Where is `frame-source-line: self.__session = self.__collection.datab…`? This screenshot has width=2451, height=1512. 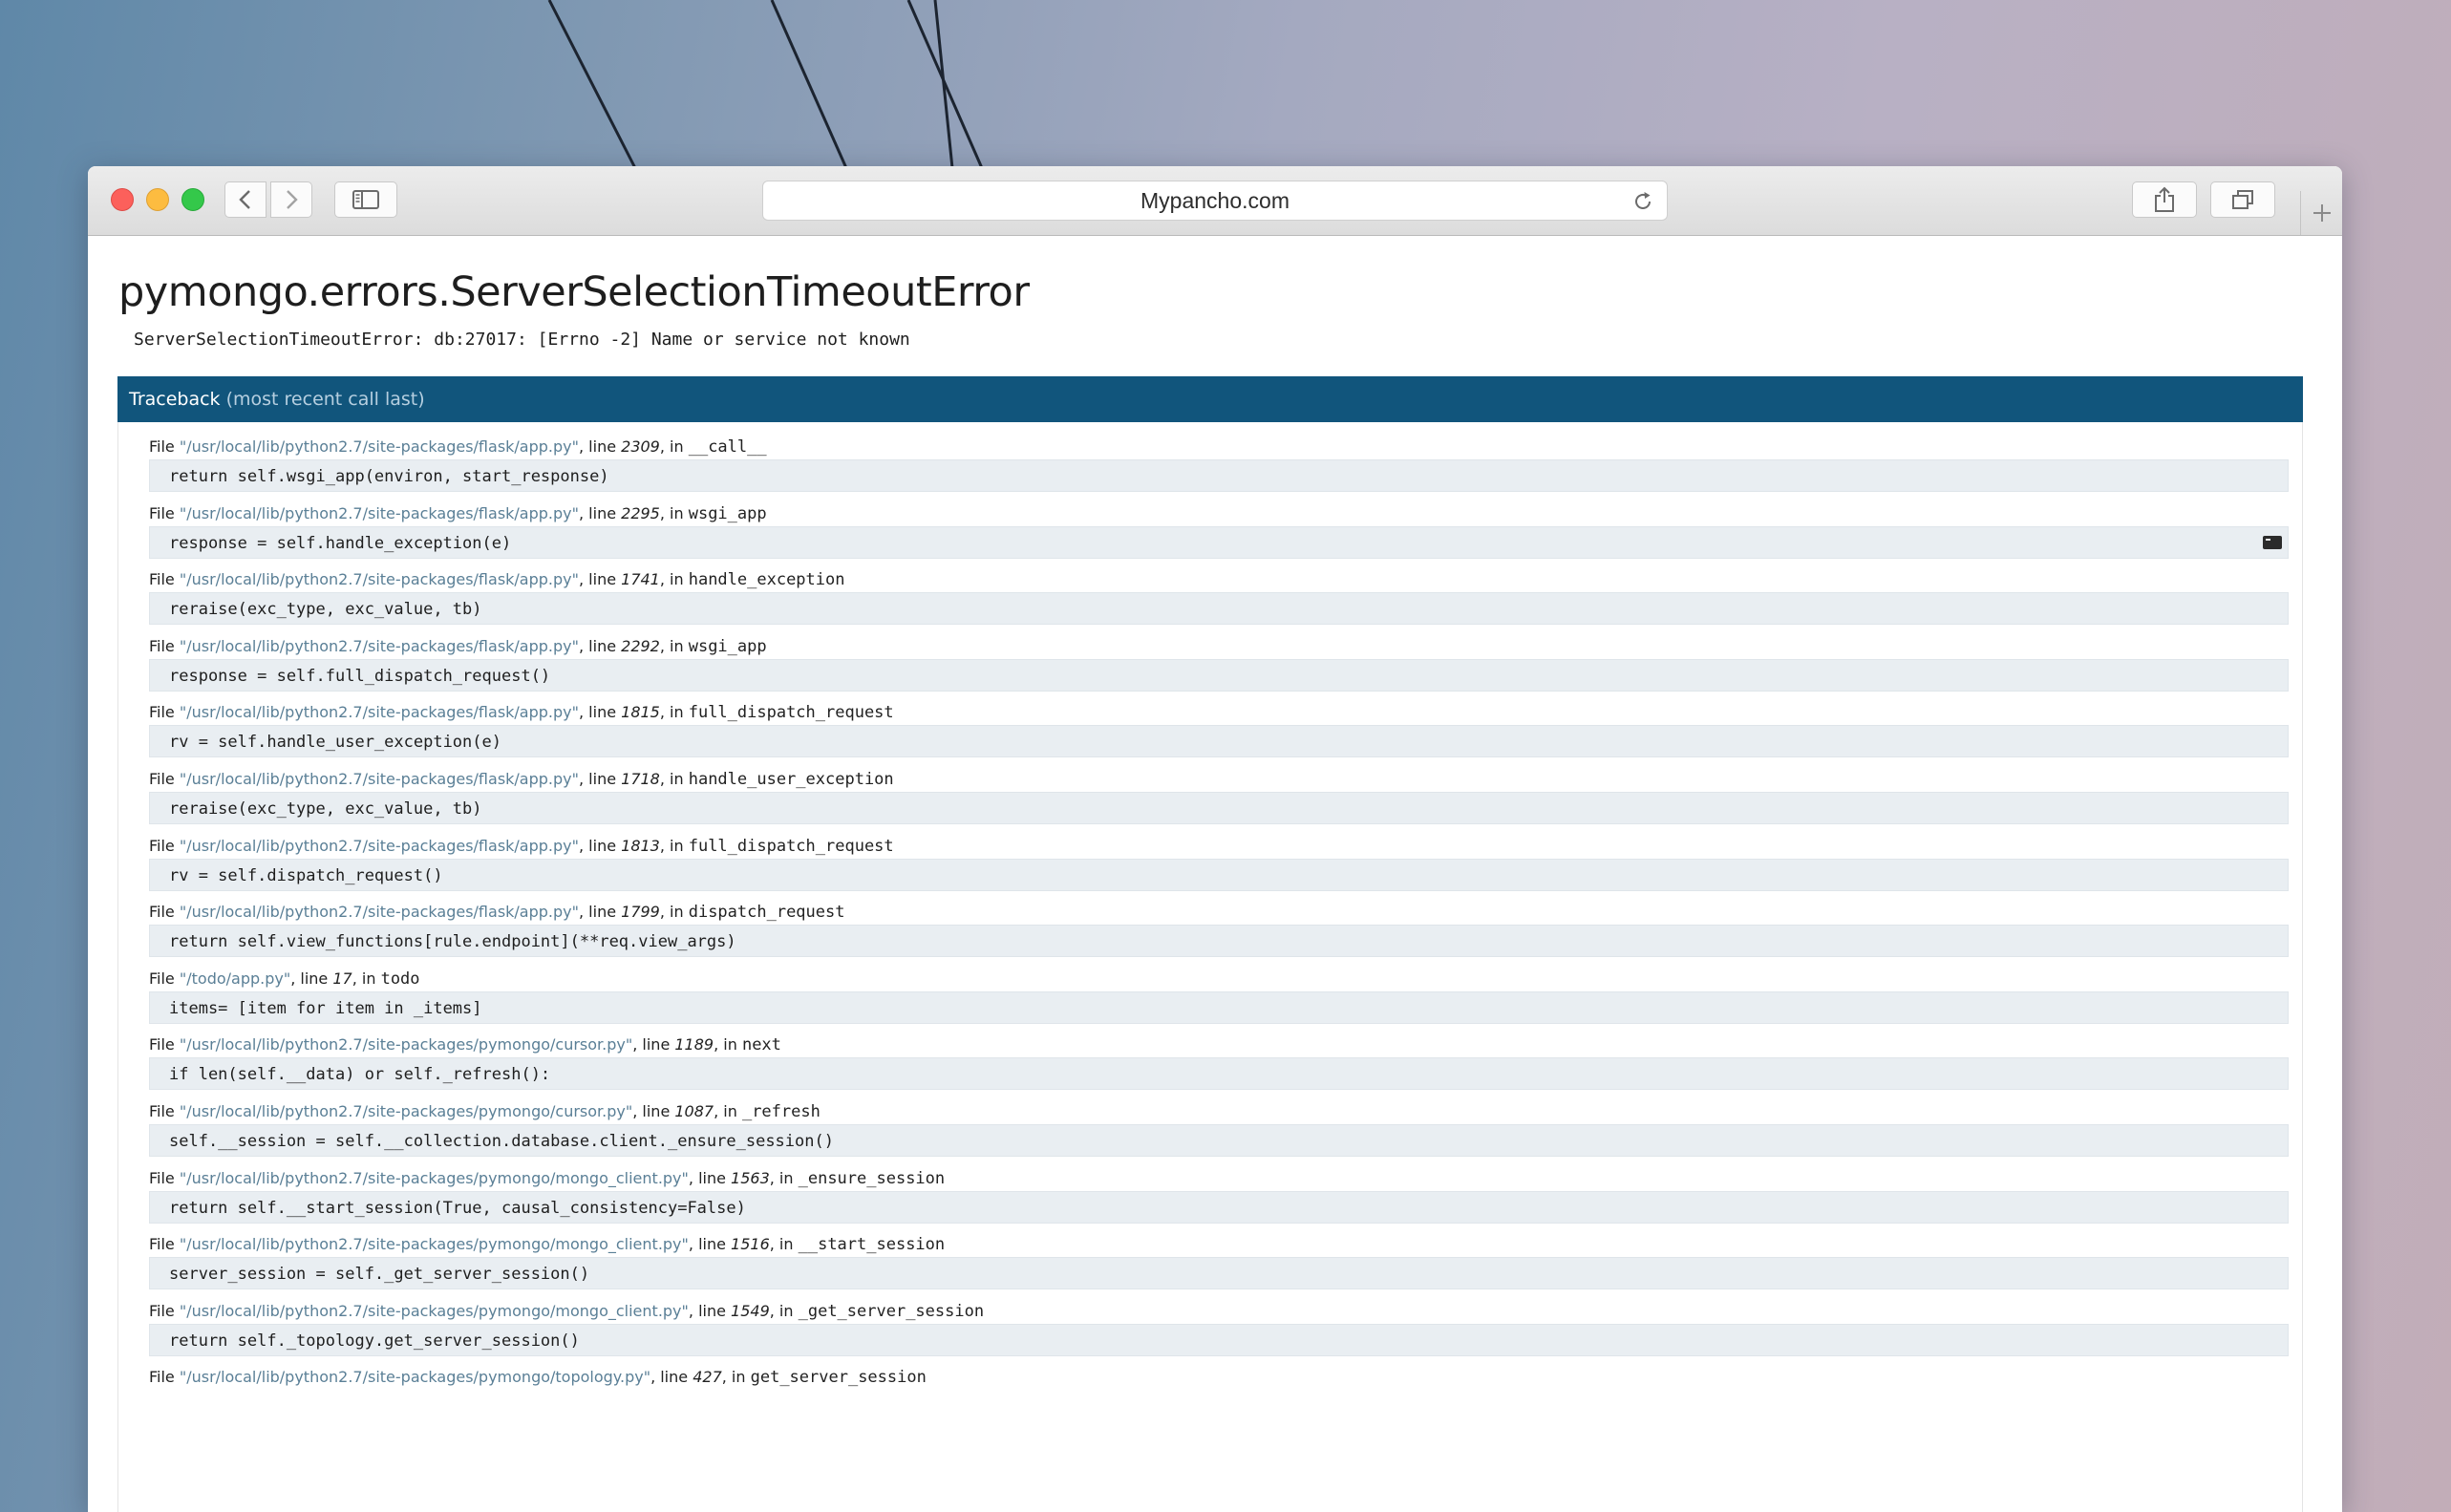 frame-source-line: self.__session = self.__collection.datab… is located at coordinates (1219, 1140).